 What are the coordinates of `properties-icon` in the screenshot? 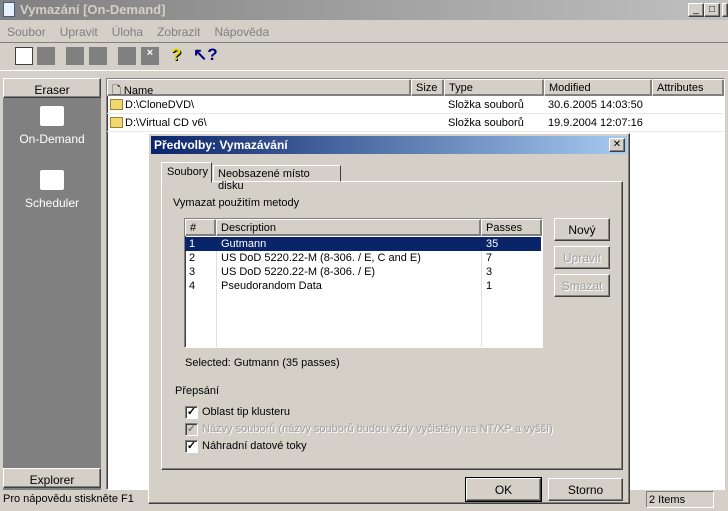 It's located at (46, 56).